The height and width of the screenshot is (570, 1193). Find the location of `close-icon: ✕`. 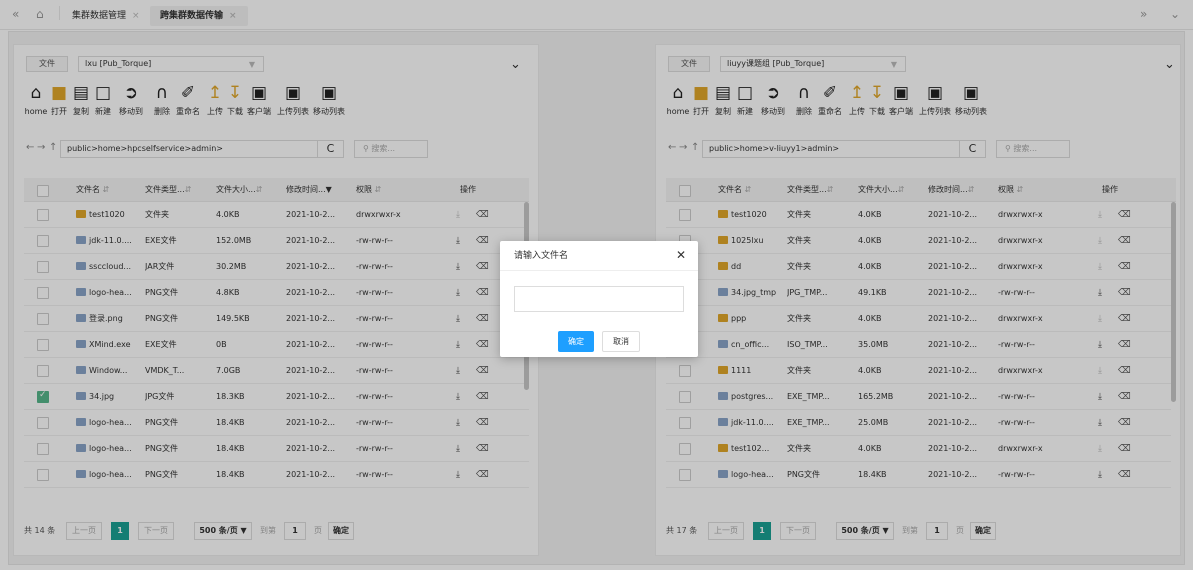

close-icon: ✕ is located at coordinates (681, 255).